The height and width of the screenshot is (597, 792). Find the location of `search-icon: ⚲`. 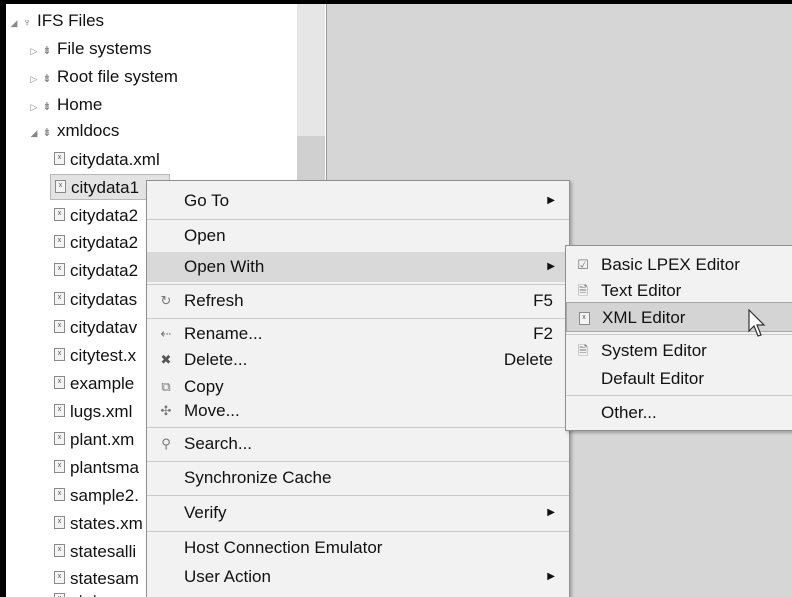

search-icon: ⚲ is located at coordinates (166, 443).